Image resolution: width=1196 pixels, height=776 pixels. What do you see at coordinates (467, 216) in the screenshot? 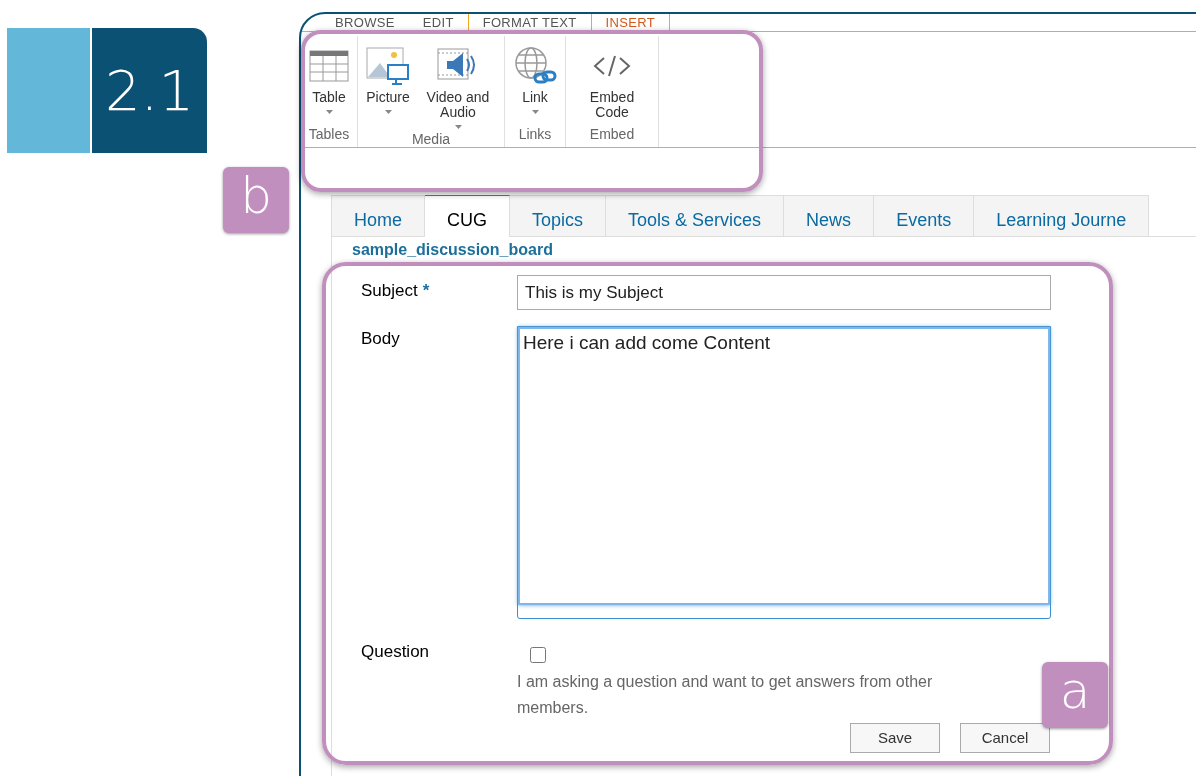
I see `nav-tab: CUG` at bounding box center [467, 216].